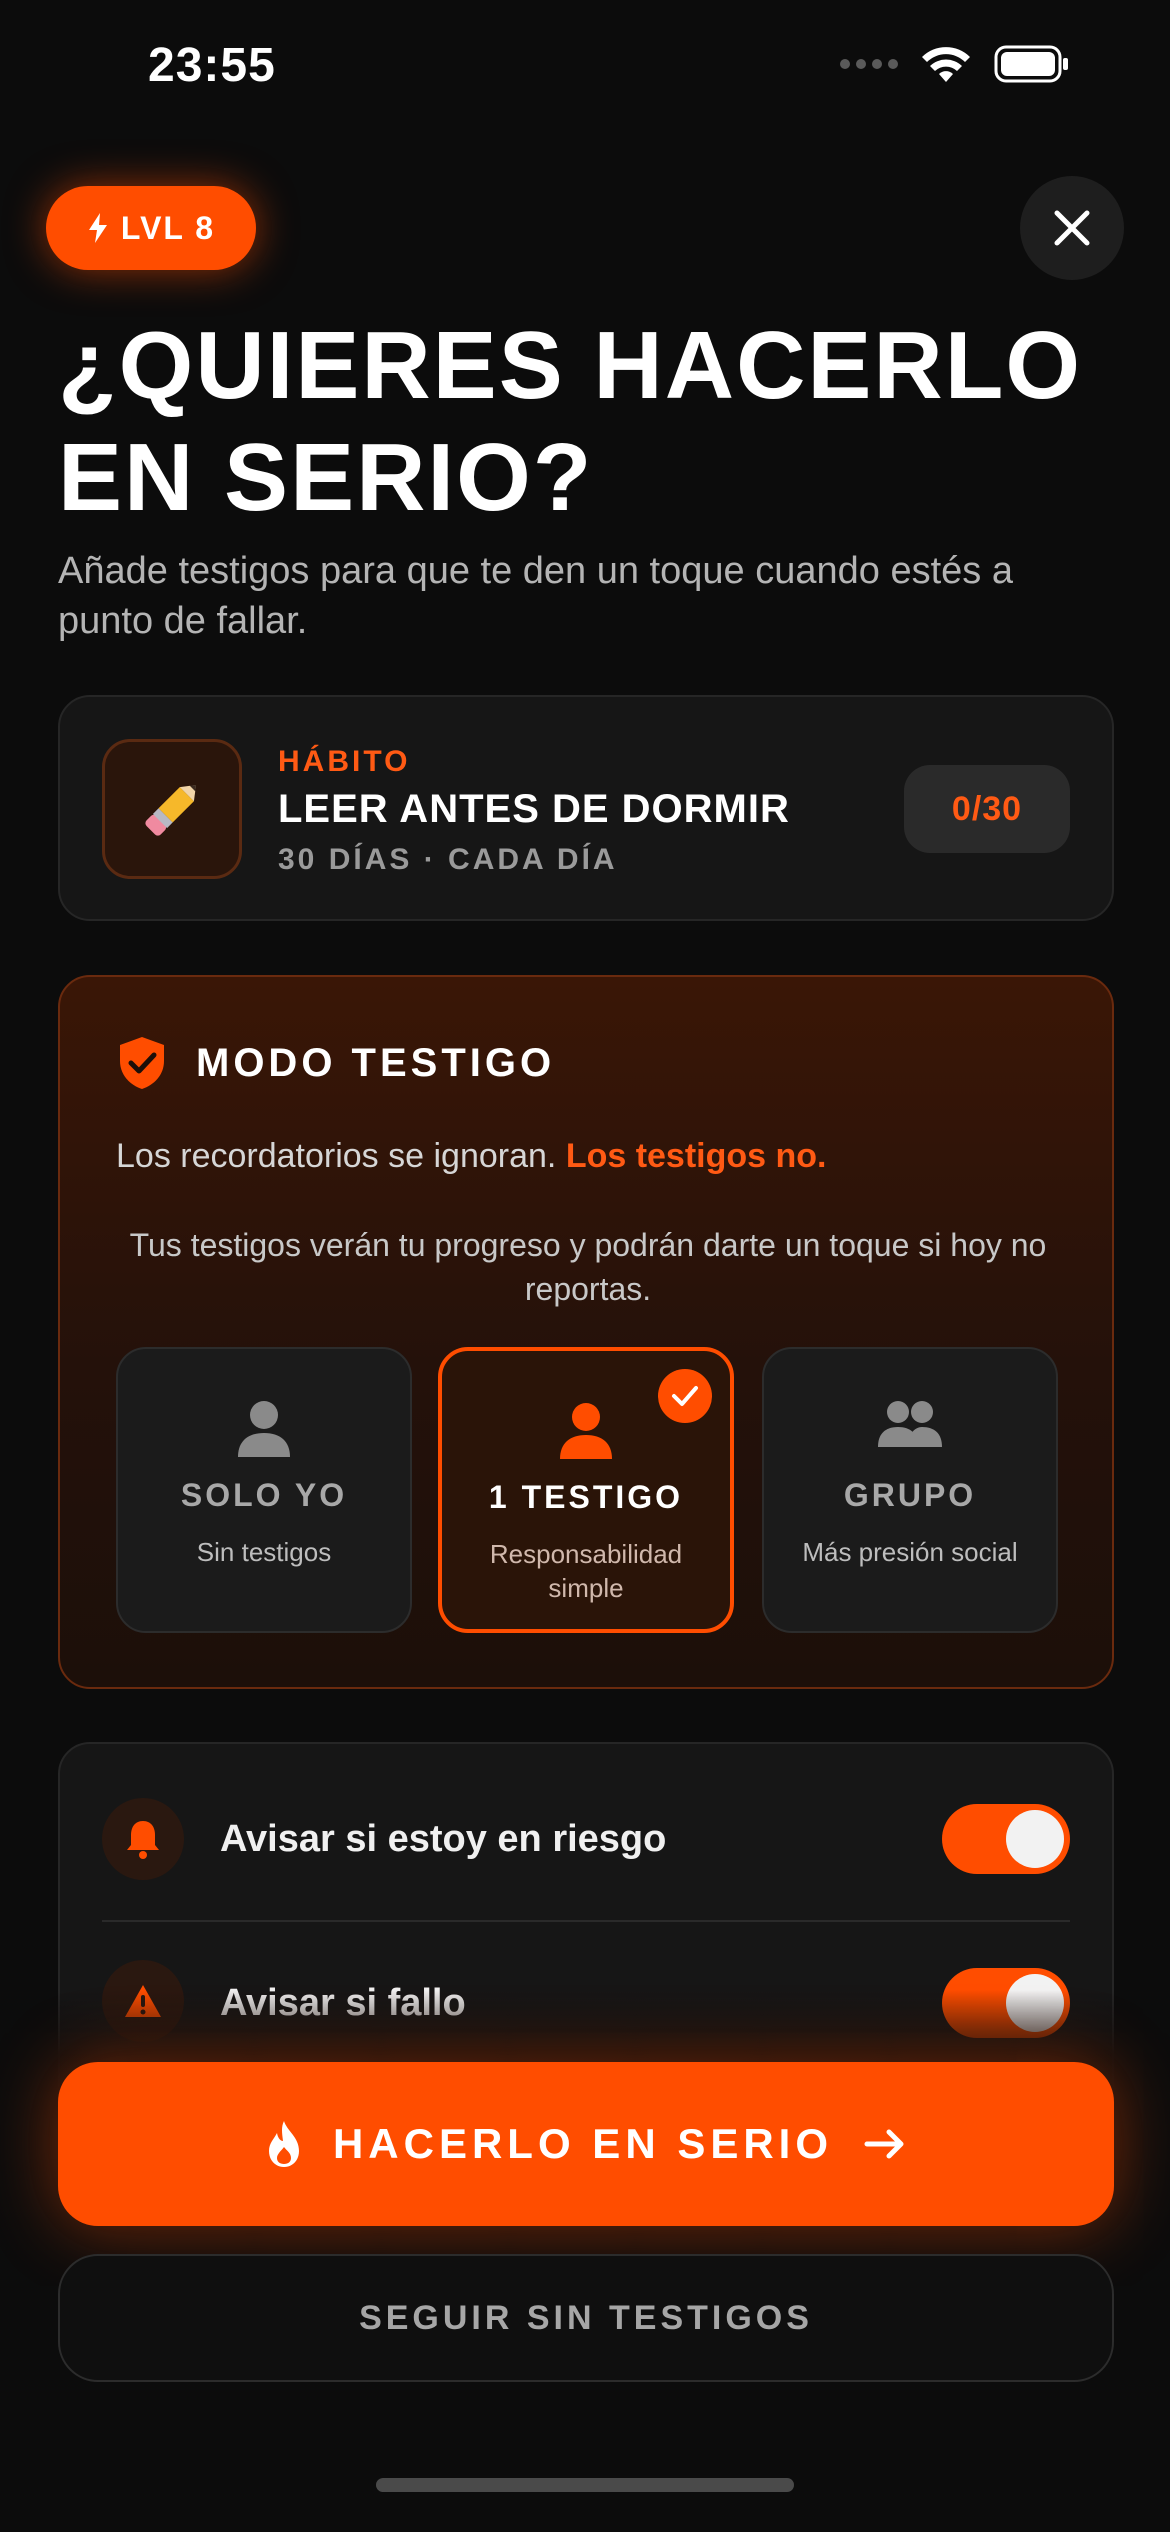 This screenshot has width=1170, height=2532. Describe the element at coordinates (344, 761) in the screenshot. I see `habit-kicker: HÁBITO` at that location.